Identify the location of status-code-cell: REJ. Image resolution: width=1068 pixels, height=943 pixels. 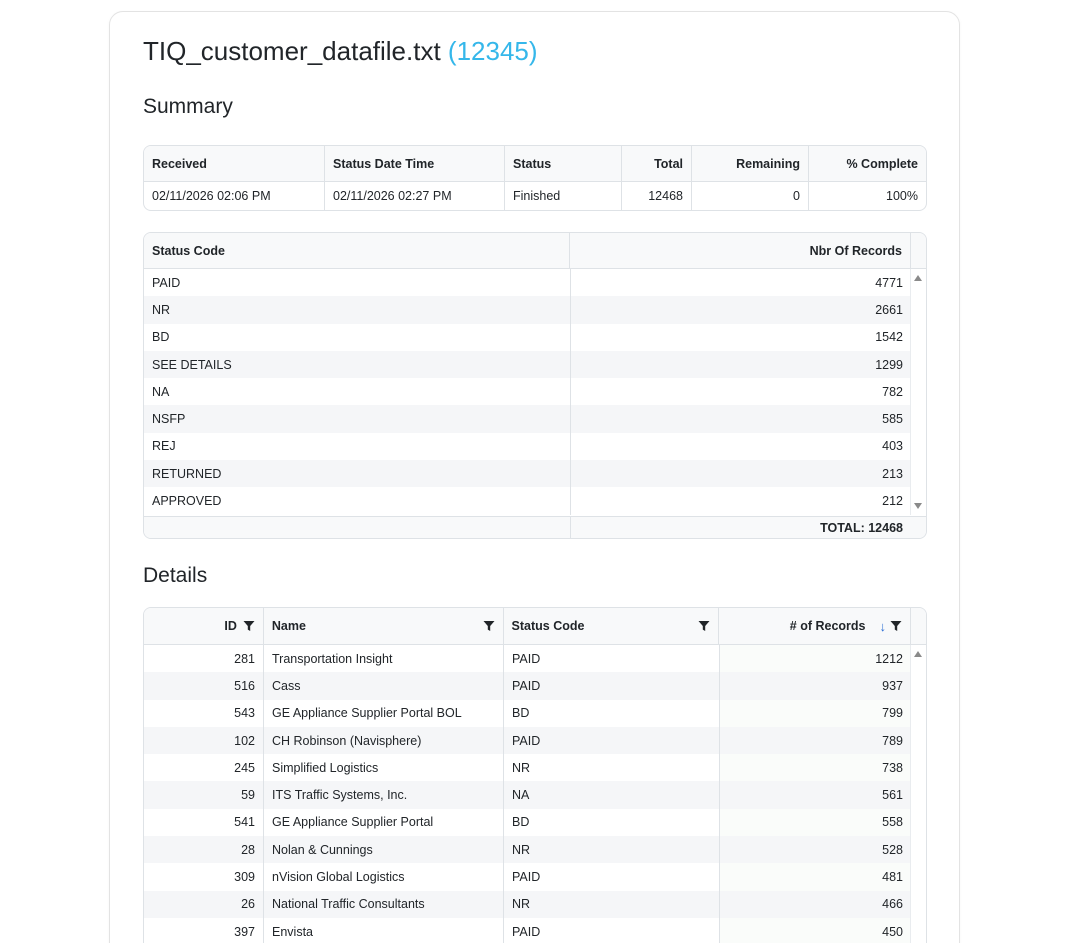
(357, 446).